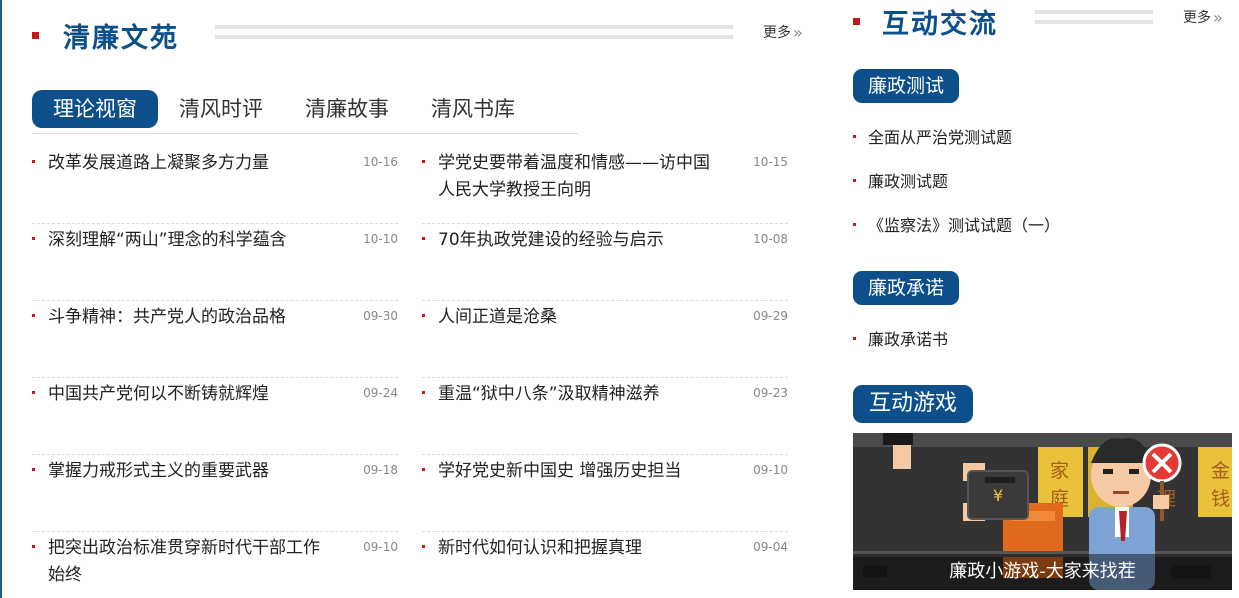  What do you see at coordinates (605, 565) in the screenshot?
I see `list-item: 新时代如何认识和把握真理 09-04` at bounding box center [605, 565].